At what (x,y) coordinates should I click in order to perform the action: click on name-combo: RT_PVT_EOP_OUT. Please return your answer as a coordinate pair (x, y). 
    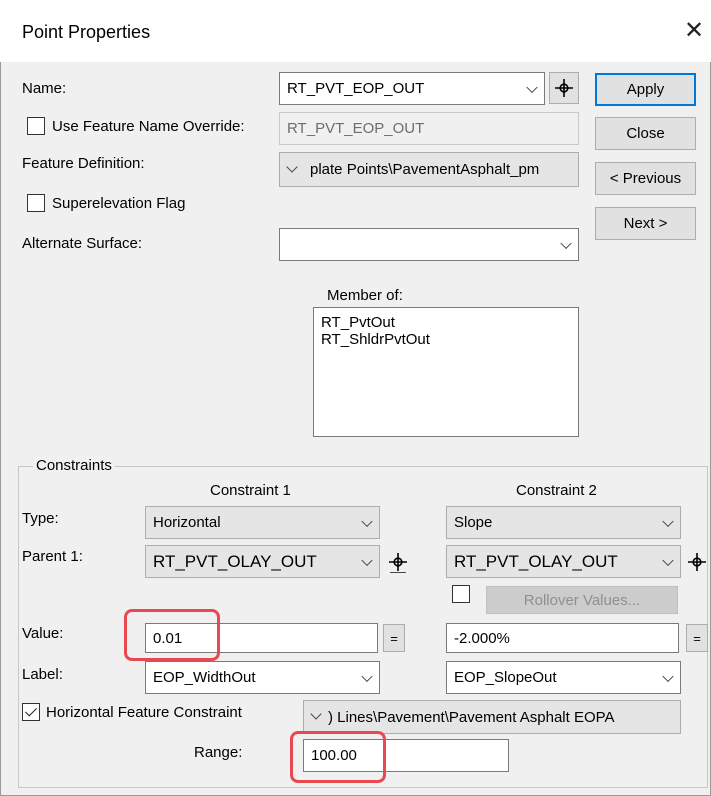
    Looking at the image, I should click on (412, 88).